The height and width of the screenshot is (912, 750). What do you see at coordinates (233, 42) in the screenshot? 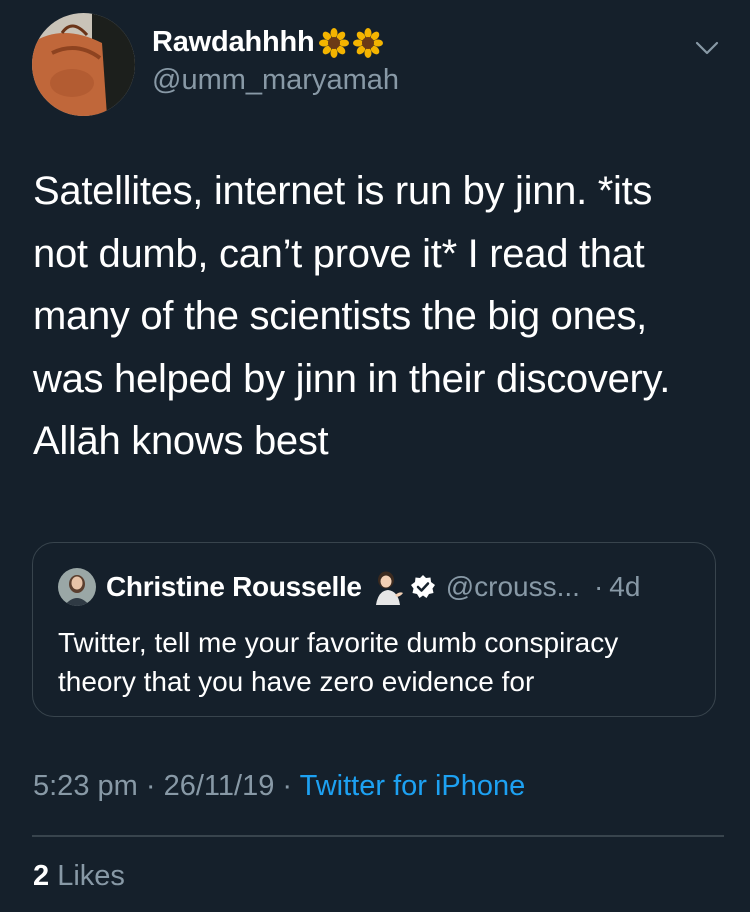
I see `author-display-name: Rawdahhhh` at bounding box center [233, 42].